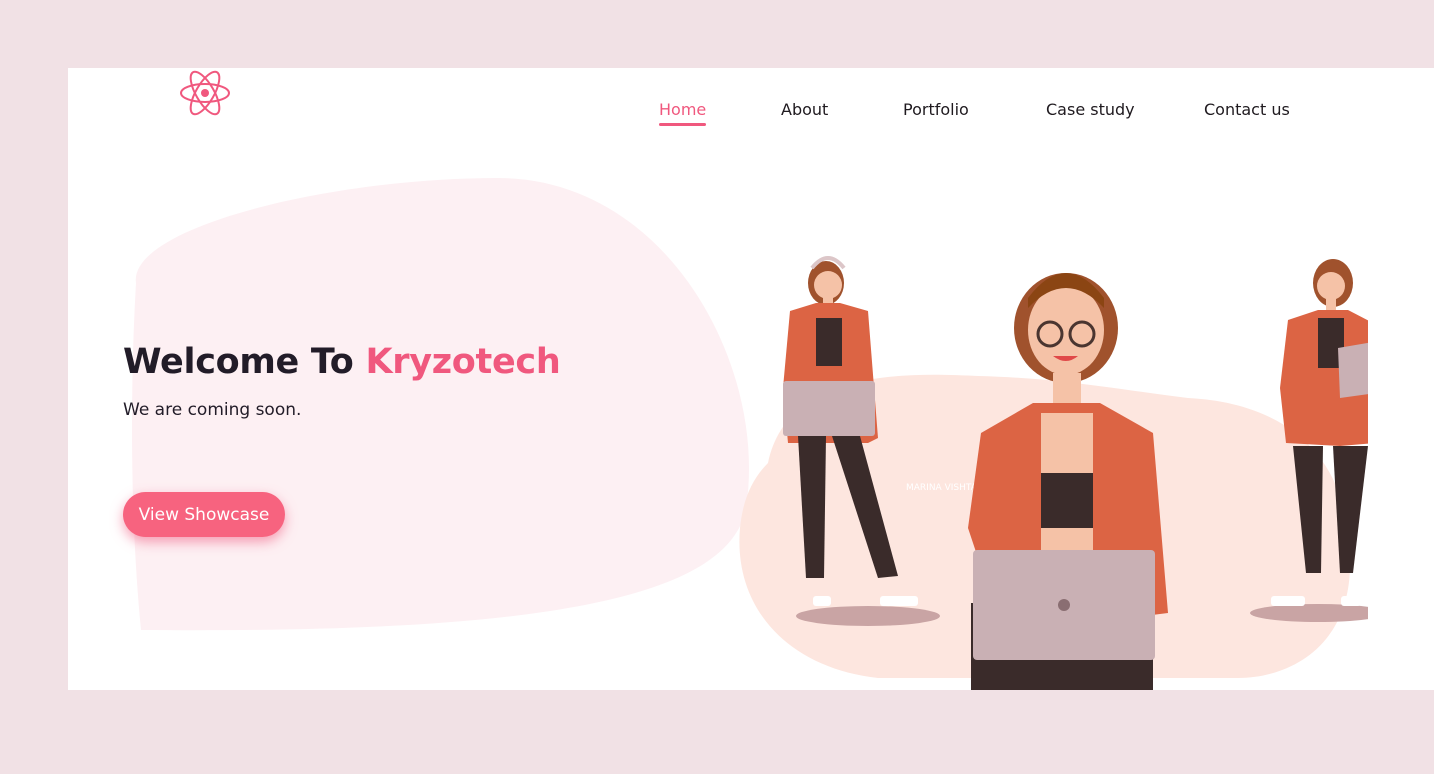 The image size is (1434, 774). What do you see at coordinates (683, 112) in the screenshot?
I see `nav-link-home: Home` at bounding box center [683, 112].